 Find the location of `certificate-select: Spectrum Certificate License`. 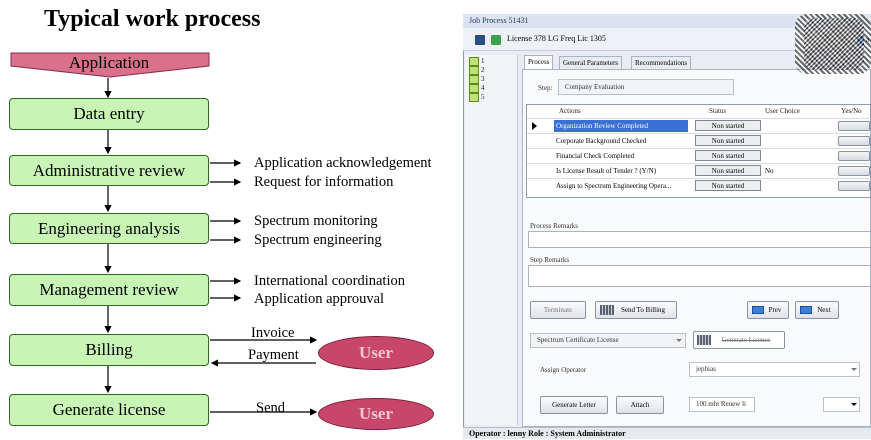

certificate-select: Spectrum Certificate License is located at coordinates (608, 340).